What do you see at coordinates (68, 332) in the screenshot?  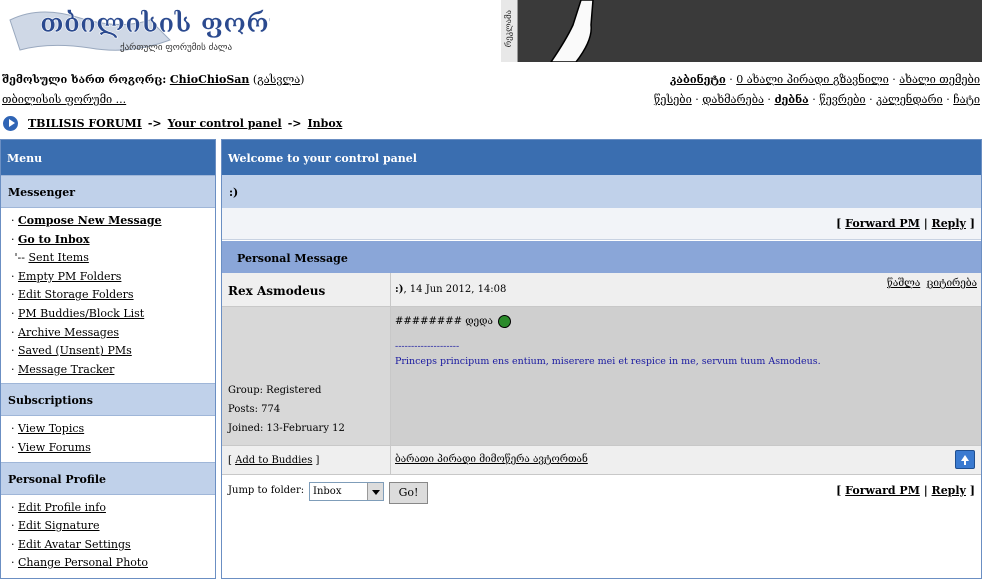 I see `sidebar-item-archive: Archive Messages` at bounding box center [68, 332].